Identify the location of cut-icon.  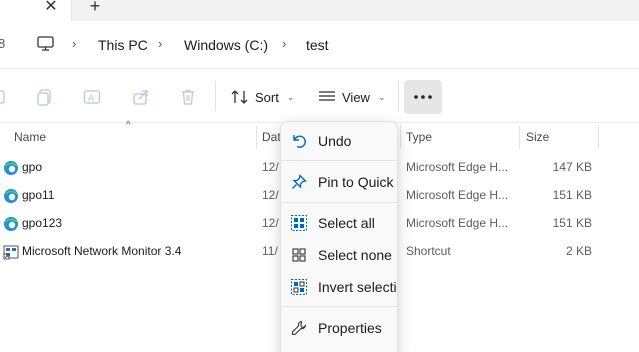
(6, 97).